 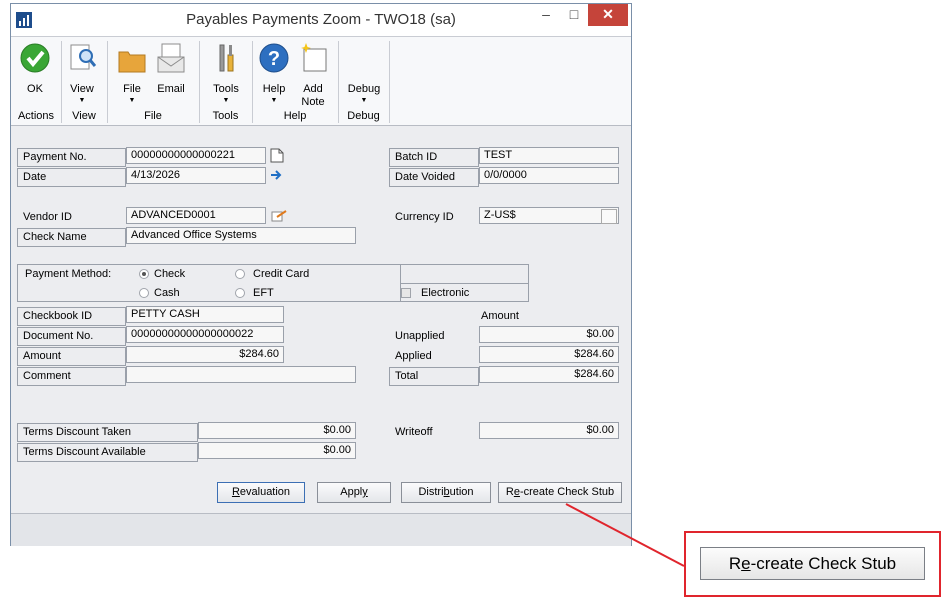 What do you see at coordinates (58, 336) in the screenshot?
I see `document-no-label: Document No.` at bounding box center [58, 336].